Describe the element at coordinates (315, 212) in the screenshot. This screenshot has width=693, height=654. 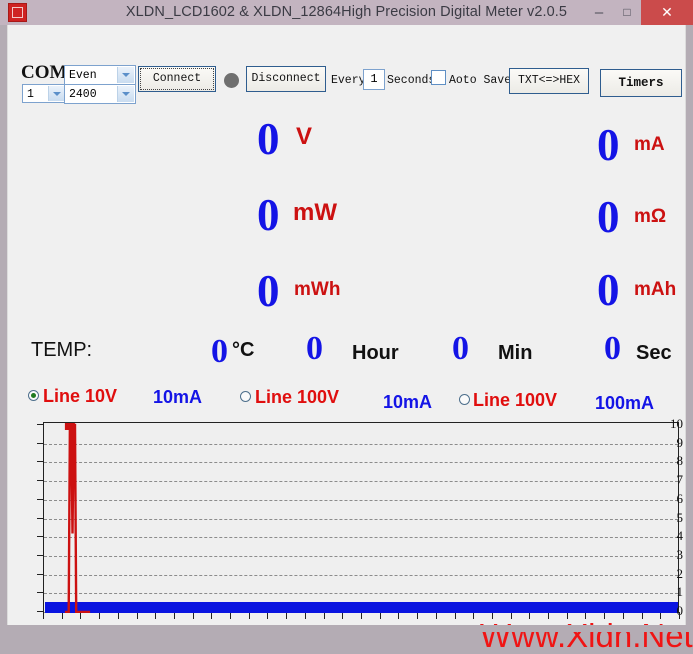
I see `power-unit: mW` at that location.